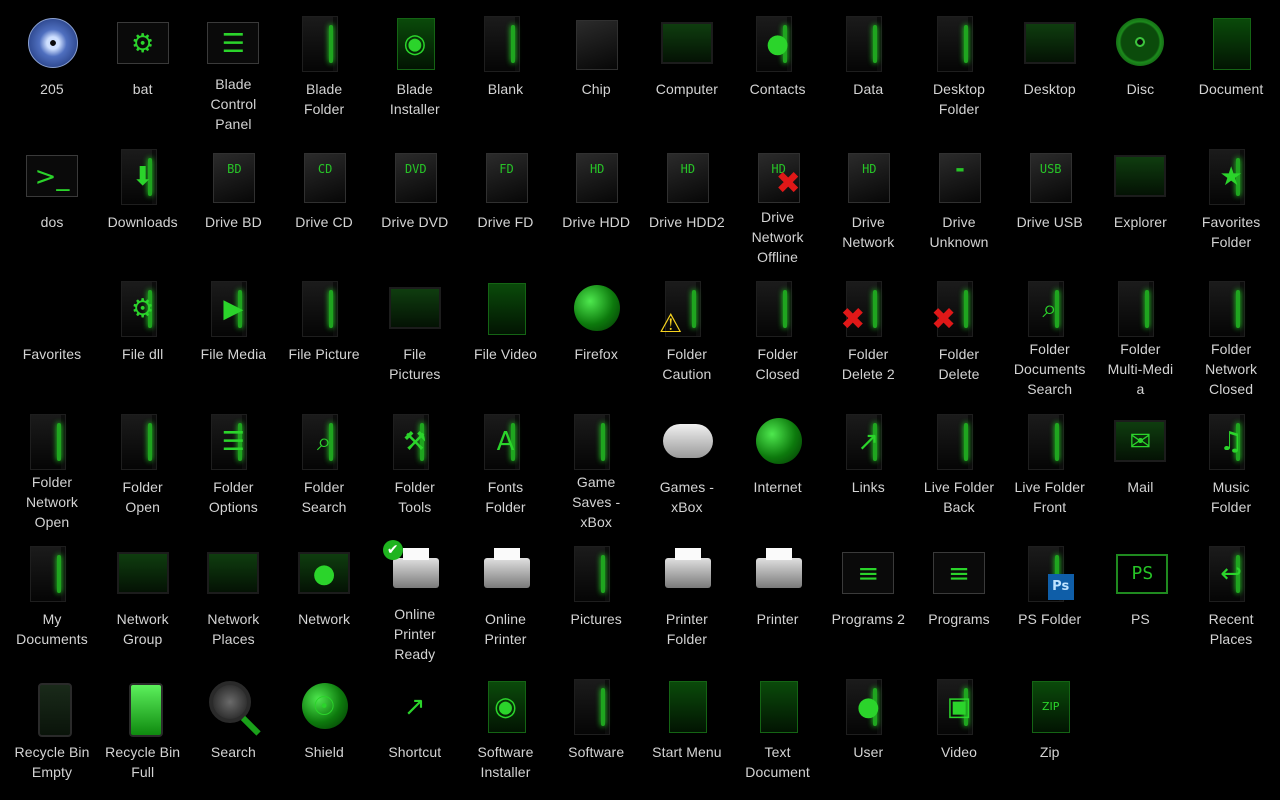 The image size is (1280, 800). Describe the element at coordinates (52, 203) in the screenshot. I see `desktop-icon-terminal: >_ dos` at that location.